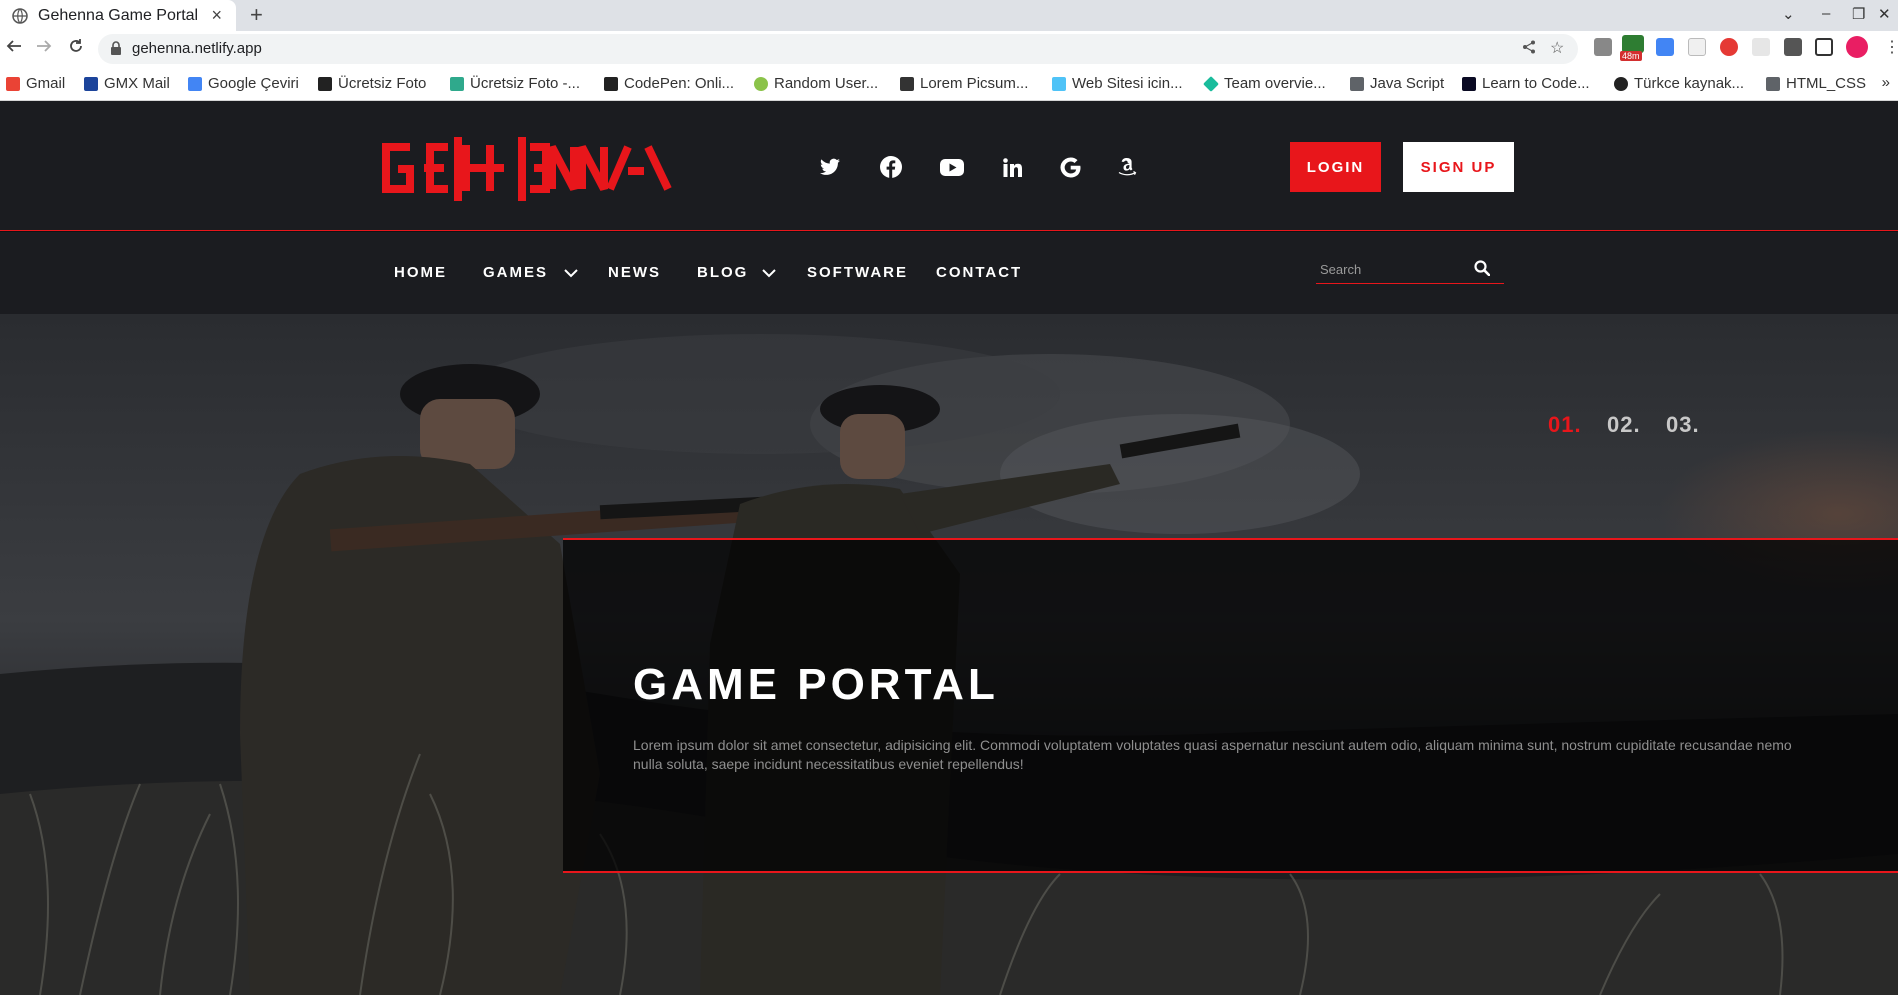  What do you see at coordinates (243, 83) in the screenshot?
I see `bookmark-item: Google Çeviri` at bounding box center [243, 83].